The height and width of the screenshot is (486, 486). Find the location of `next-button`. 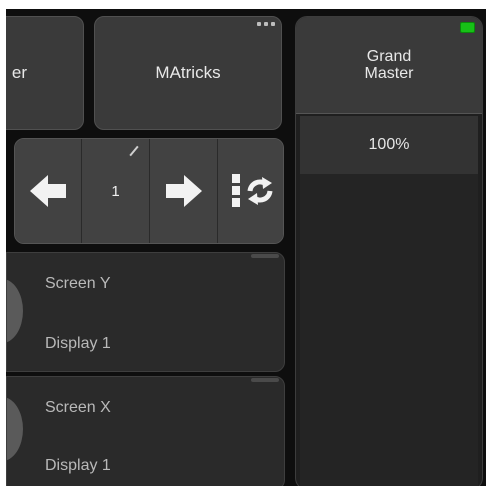

next-button is located at coordinates (184, 191).